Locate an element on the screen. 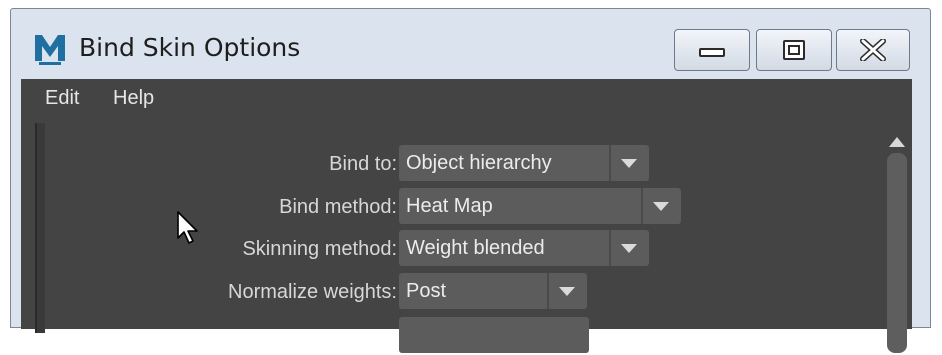  normalize-weights-dropdown: Post is located at coordinates (493, 291).